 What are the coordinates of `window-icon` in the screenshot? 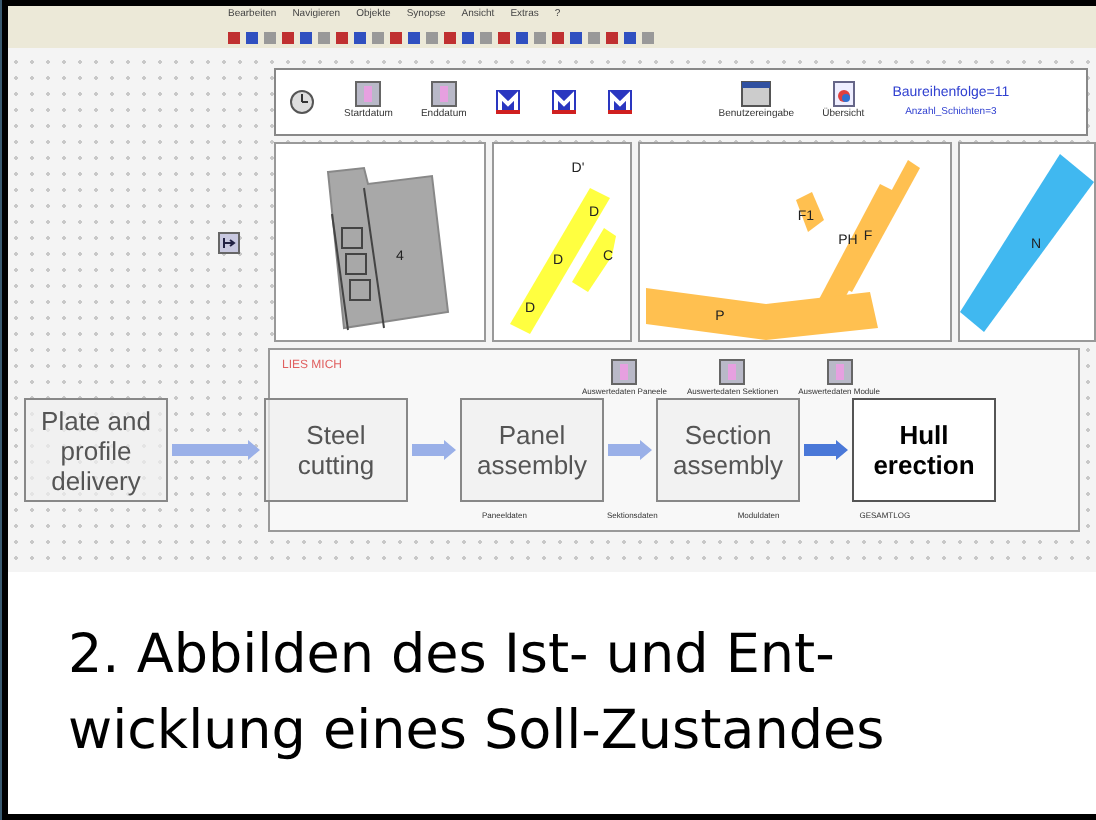 It's located at (756, 94).